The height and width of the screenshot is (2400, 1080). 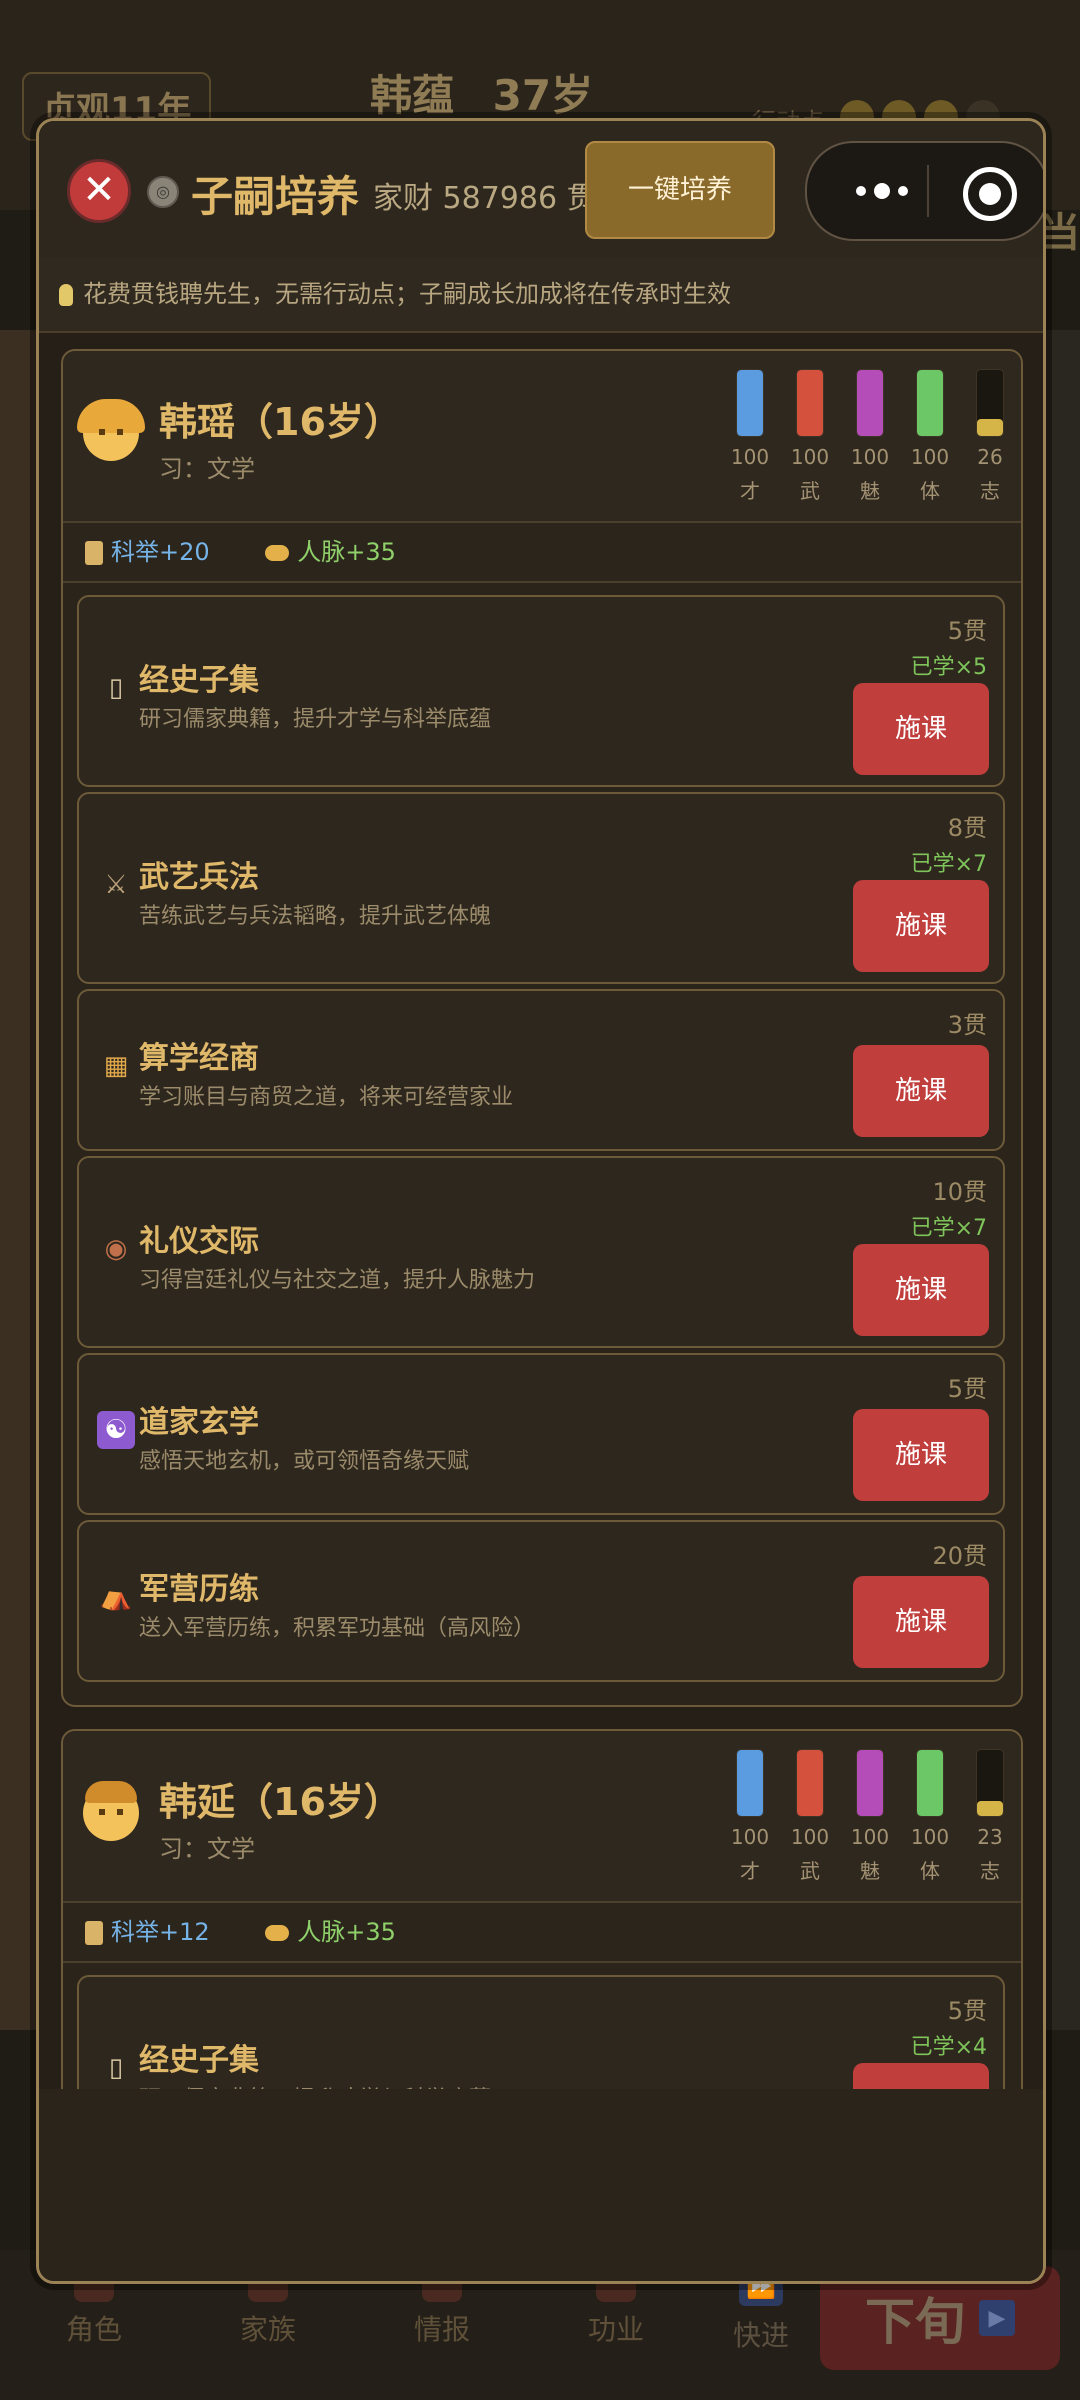 I want to click on player-header: 韩蕴 37岁, so click(x=481, y=92).